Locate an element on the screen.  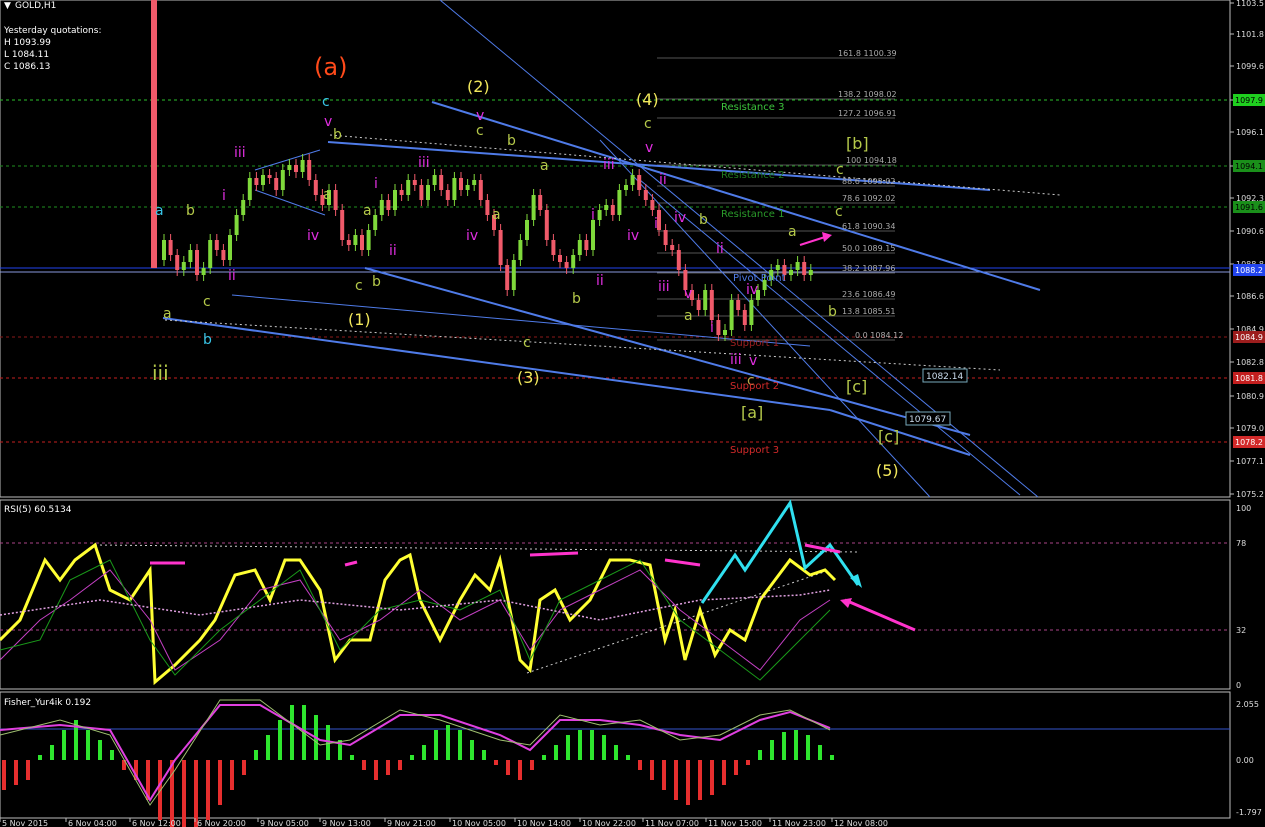
quote-high: H 1093.99 is located at coordinates (27, 43).